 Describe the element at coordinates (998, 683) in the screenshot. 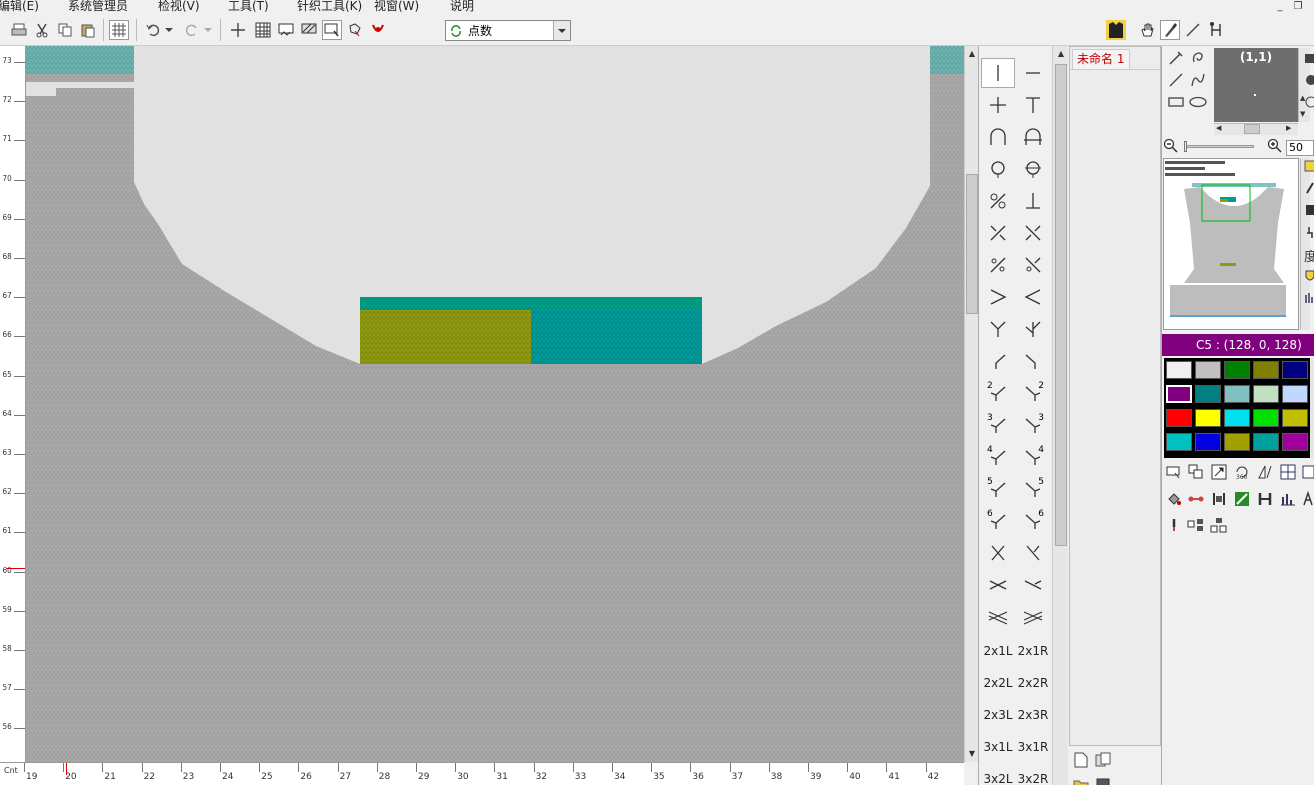

I see `stitch-cable-label-button: 2x2L` at that location.